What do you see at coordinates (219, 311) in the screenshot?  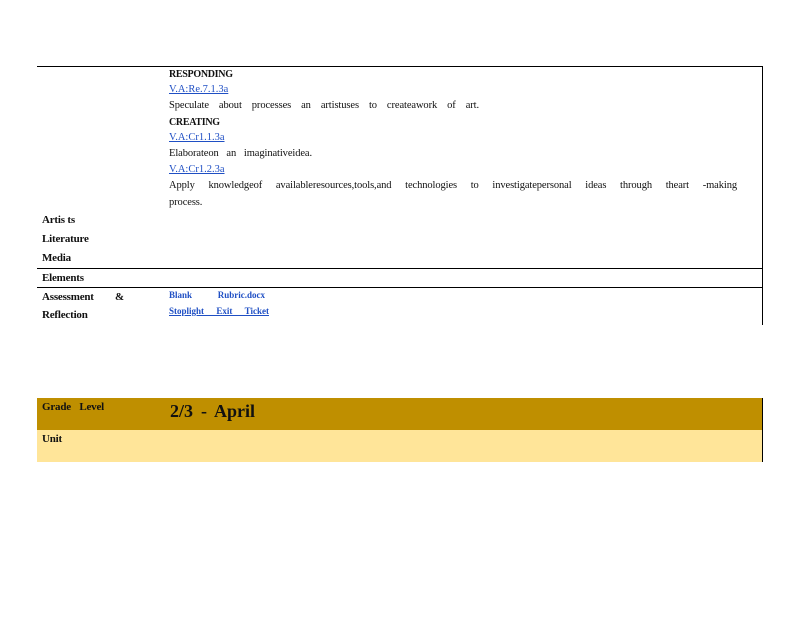 I see `stoplight-exit-ticket-link: Stoplight Exit Ticket` at bounding box center [219, 311].